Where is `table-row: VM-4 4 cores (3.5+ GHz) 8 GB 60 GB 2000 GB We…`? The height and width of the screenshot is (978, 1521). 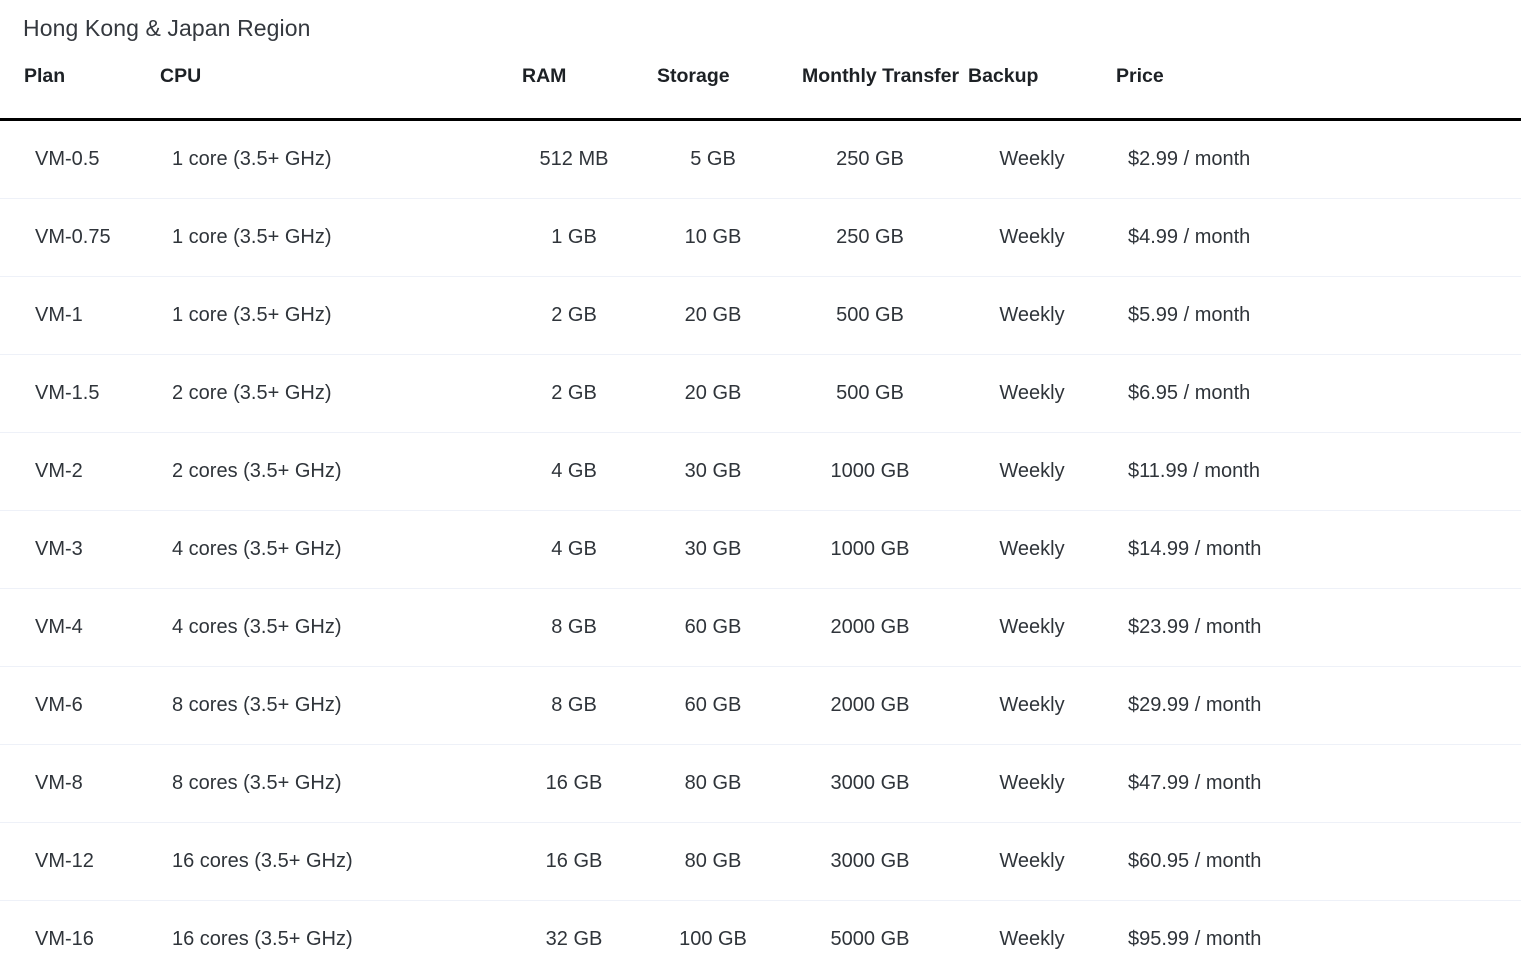
table-row: VM-4 4 cores (3.5+ GHz) 8 GB 60 GB 2000 GB We… is located at coordinates (760, 627).